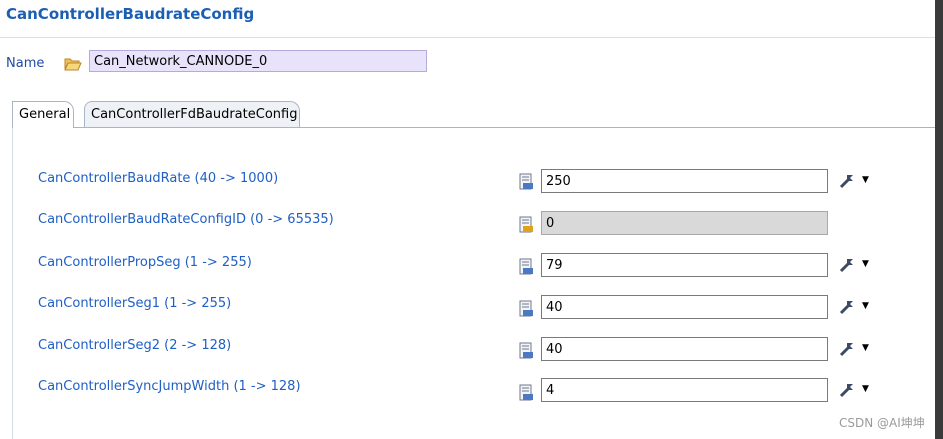 Image resolution: width=943 pixels, height=439 pixels. I want to click on baudrate-config-id-input, so click(684, 223).